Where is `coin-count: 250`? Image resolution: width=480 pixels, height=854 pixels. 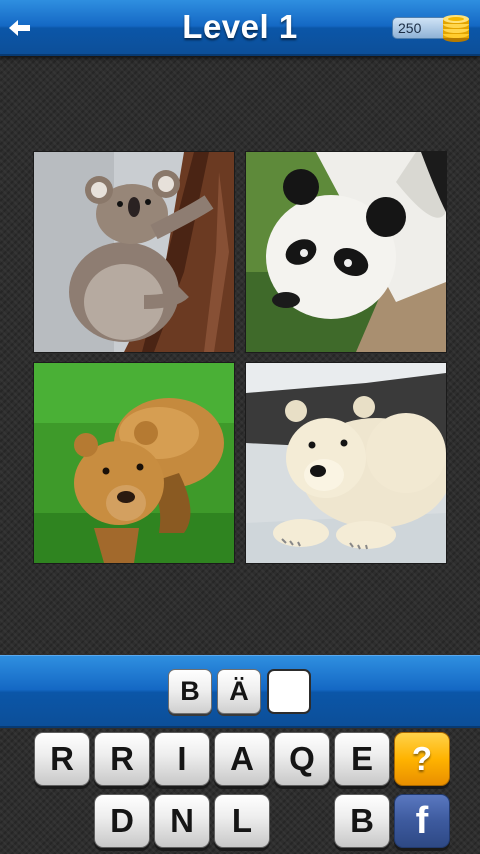 coin-count: 250 is located at coordinates (410, 28).